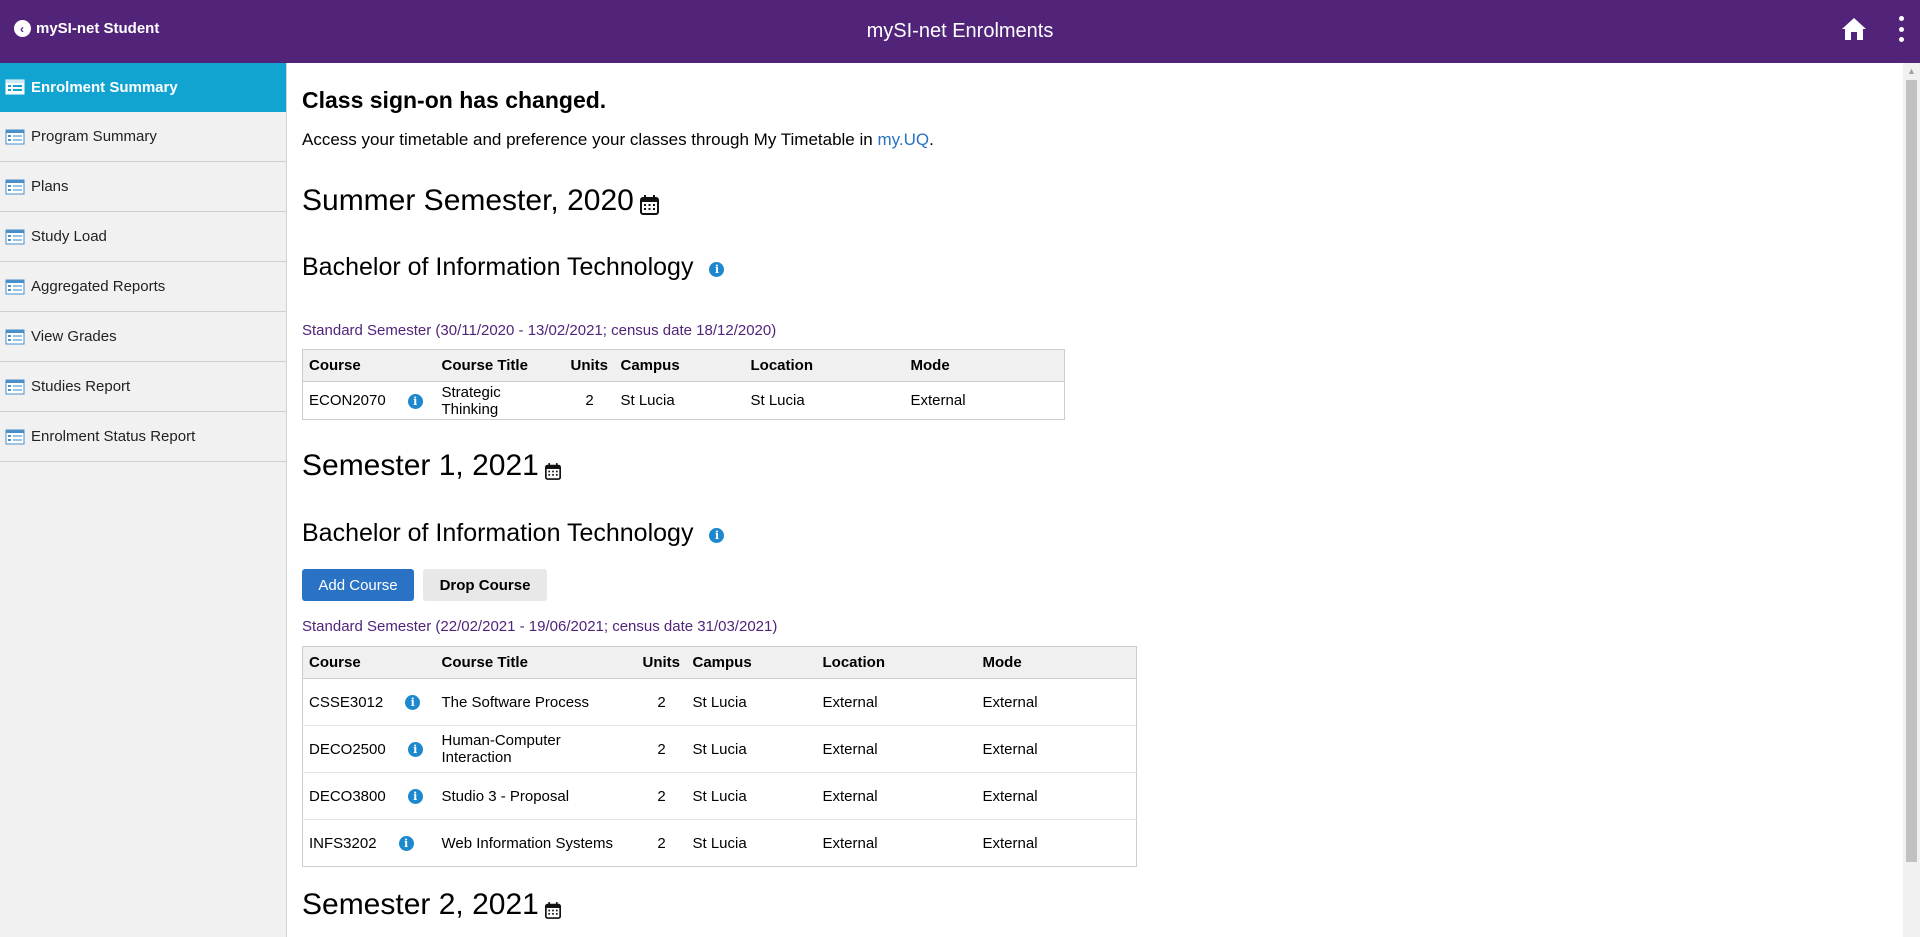 This screenshot has width=1920, height=937. I want to click on sidebar-item-enrolment-status-report: Enrolment Status Report, so click(143, 437).